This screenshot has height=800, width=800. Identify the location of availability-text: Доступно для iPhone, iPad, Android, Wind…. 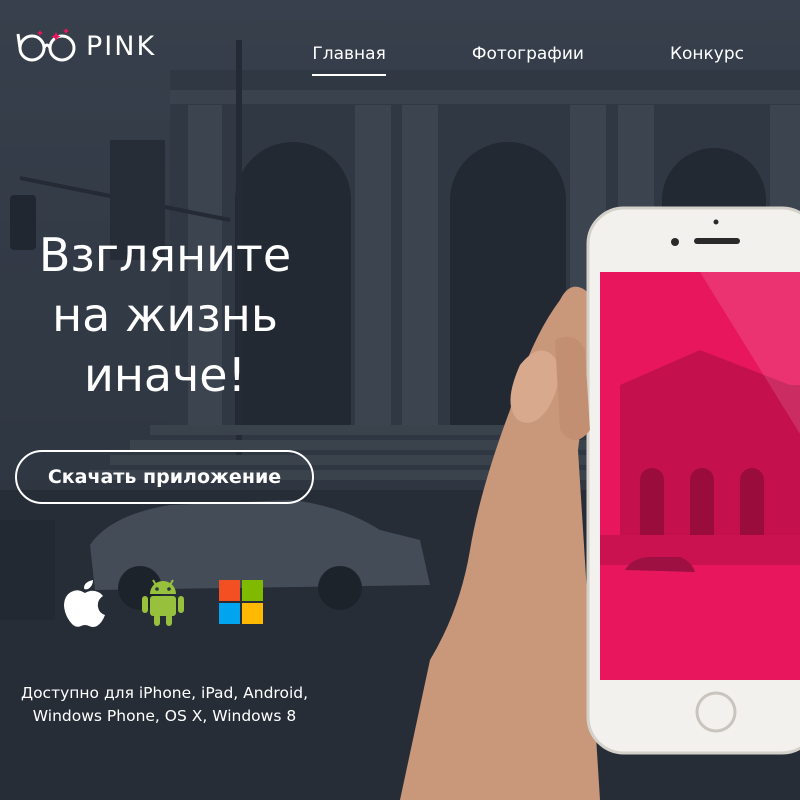
(164, 705).